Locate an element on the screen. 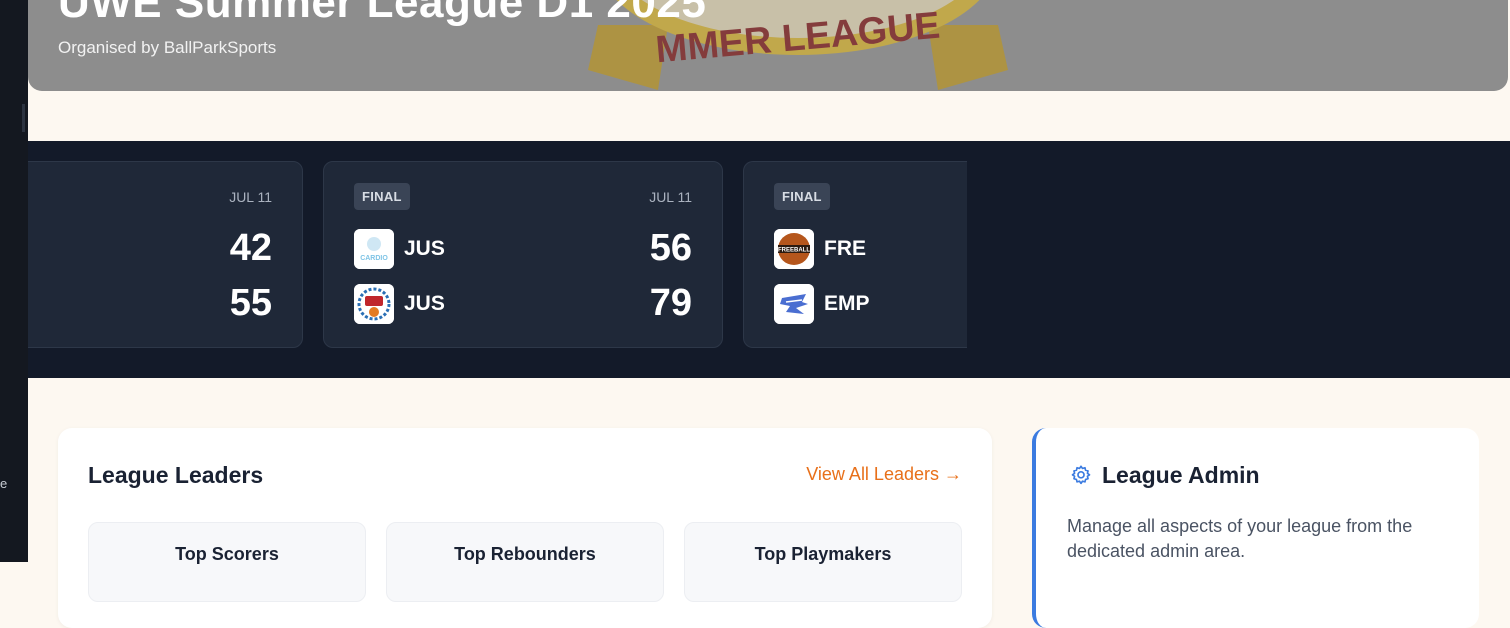 The image size is (1510, 628). just-us-logo is located at coordinates (374, 304).